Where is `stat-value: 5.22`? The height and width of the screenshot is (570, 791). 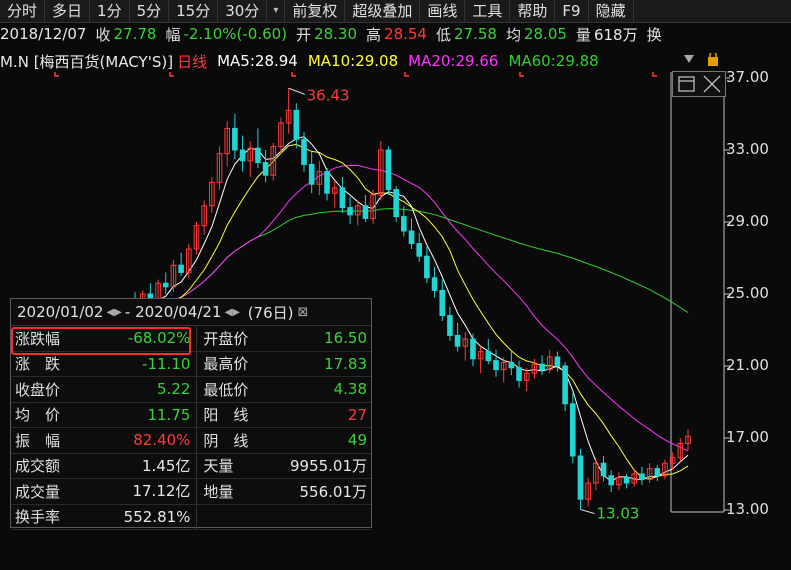 stat-value: 5.22 is located at coordinates (139, 389).